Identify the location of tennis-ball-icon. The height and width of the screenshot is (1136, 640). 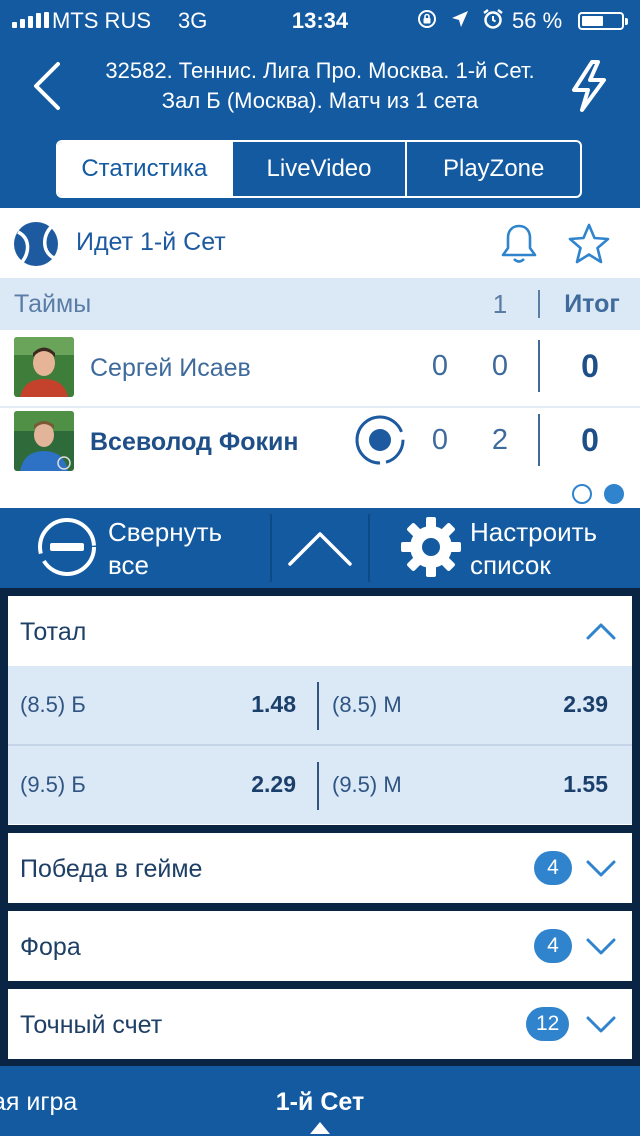
(36, 244).